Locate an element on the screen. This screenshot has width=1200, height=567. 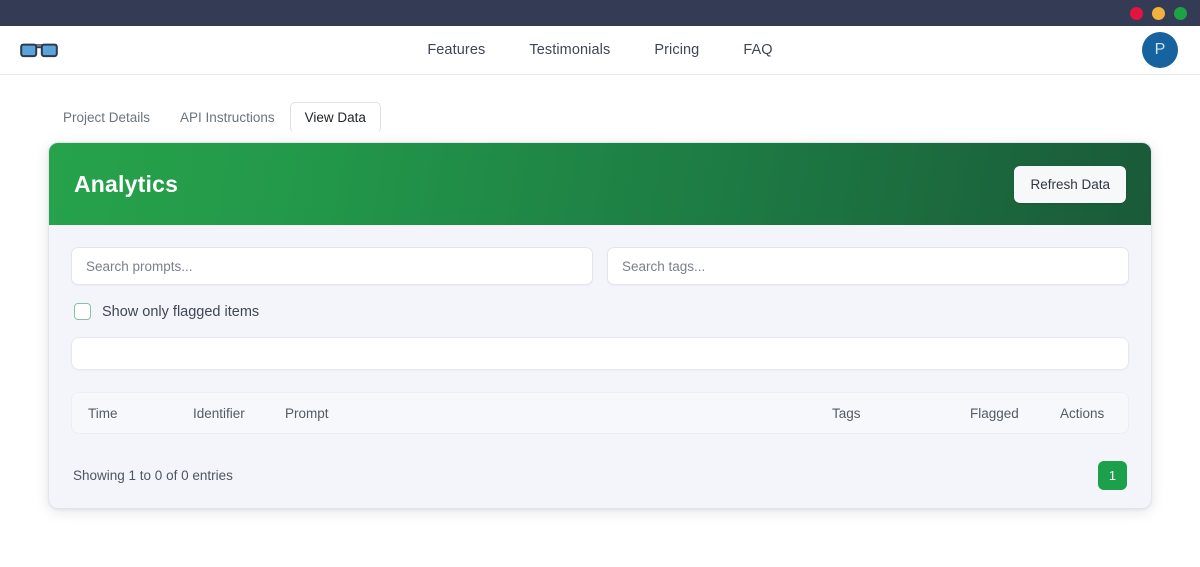
tab-project-details: Project Details is located at coordinates (106, 118).